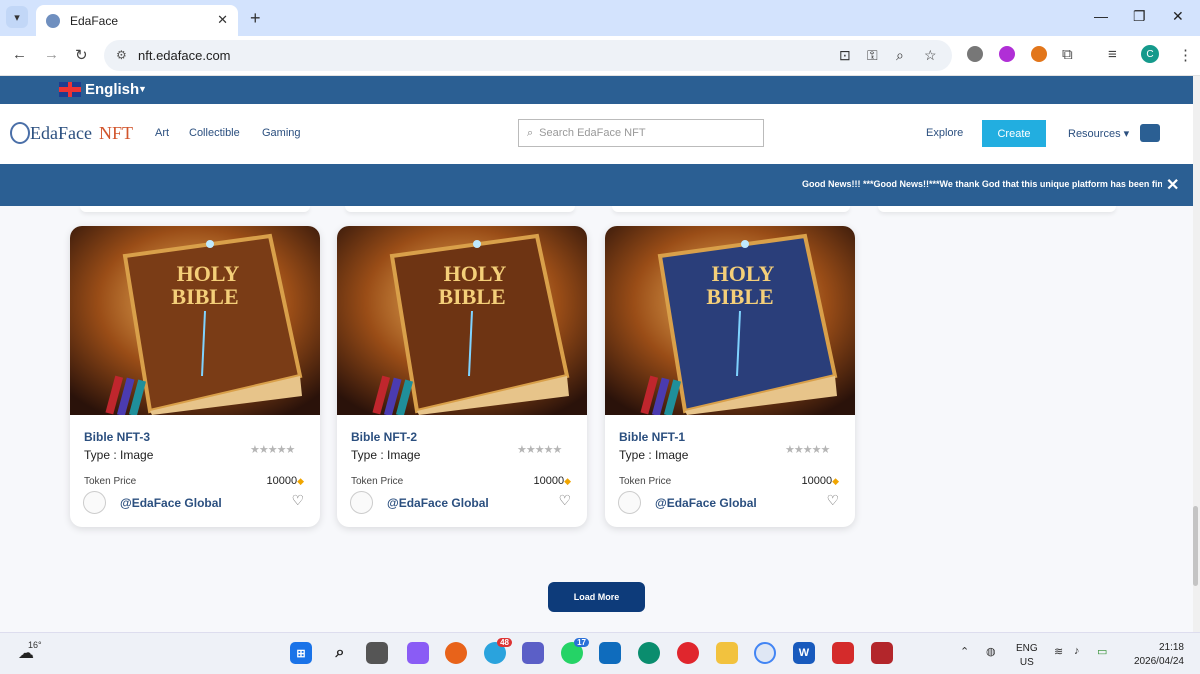 The height and width of the screenshot is (674, 1200). What do you see at coordinates (19, 54) in the screenshot?
I see `back-icon: ←` at bounding box center [19, 54].